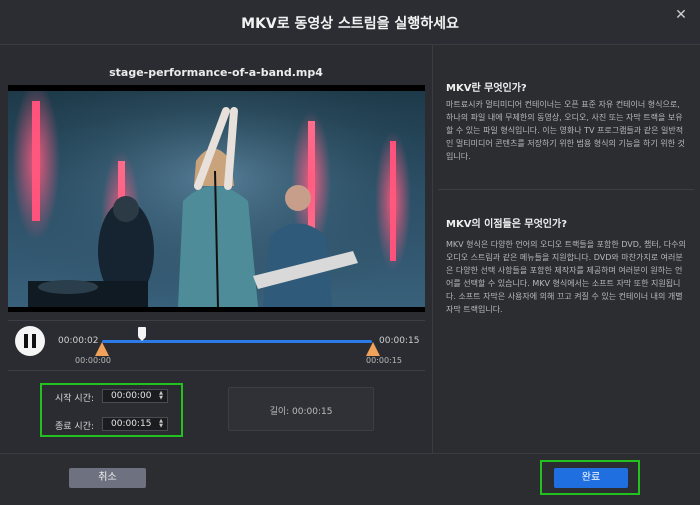  I want to click on end-time-label: 종료 시간:, so click(75, 427).